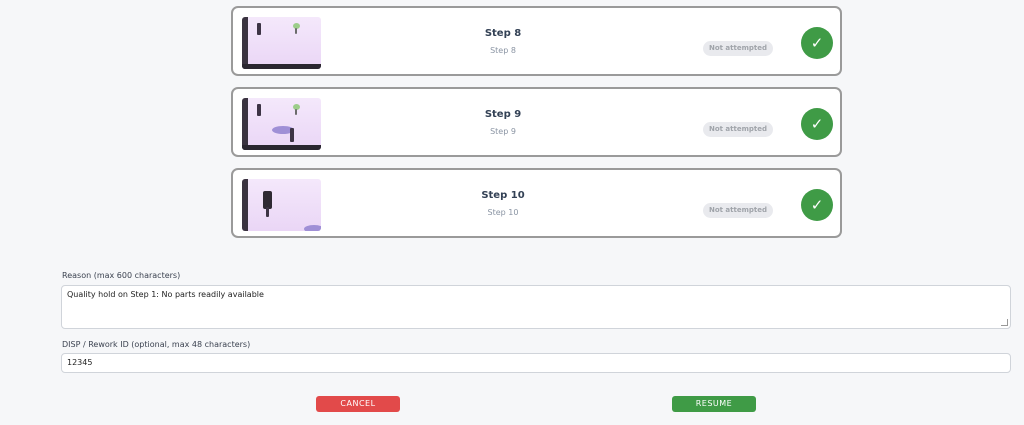 This screenshot has width=1024, height=425. Describe the element at coordinates (536, 203) in the screenshot. I see `step-card-10: Step 10 Step 10 Not attempted ✓` at that location.